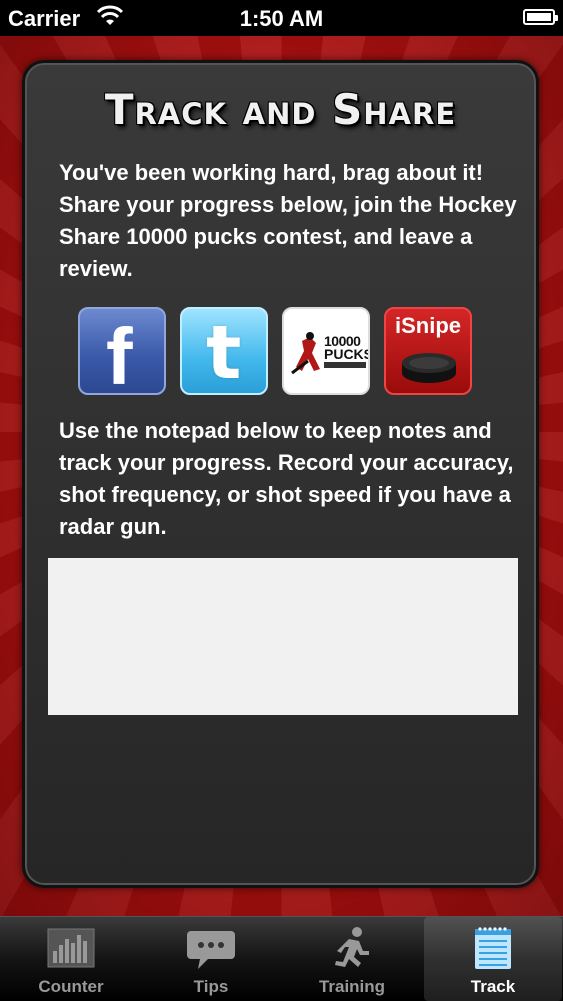  What do you see at coordinates (281, 958) in the screenshot?
I see `tab-bar: Counter Tips Training Track` at bounding box center [281, 958].